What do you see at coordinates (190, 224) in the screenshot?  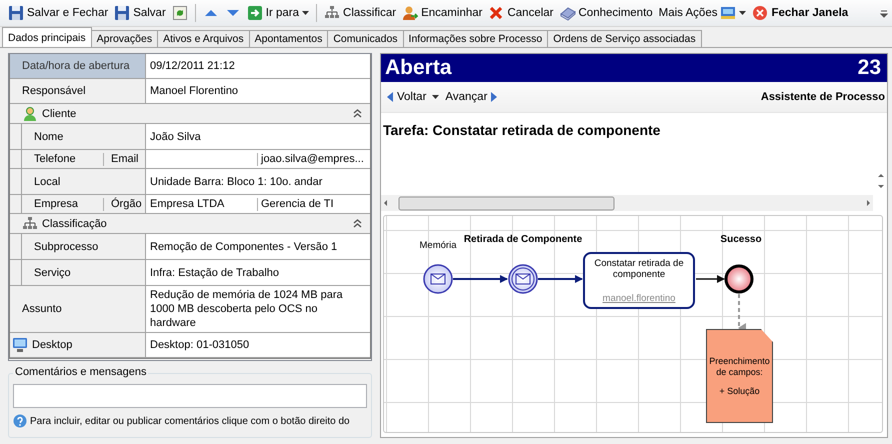 I see `section-header: Classificação` at bounding box center [190, 224].